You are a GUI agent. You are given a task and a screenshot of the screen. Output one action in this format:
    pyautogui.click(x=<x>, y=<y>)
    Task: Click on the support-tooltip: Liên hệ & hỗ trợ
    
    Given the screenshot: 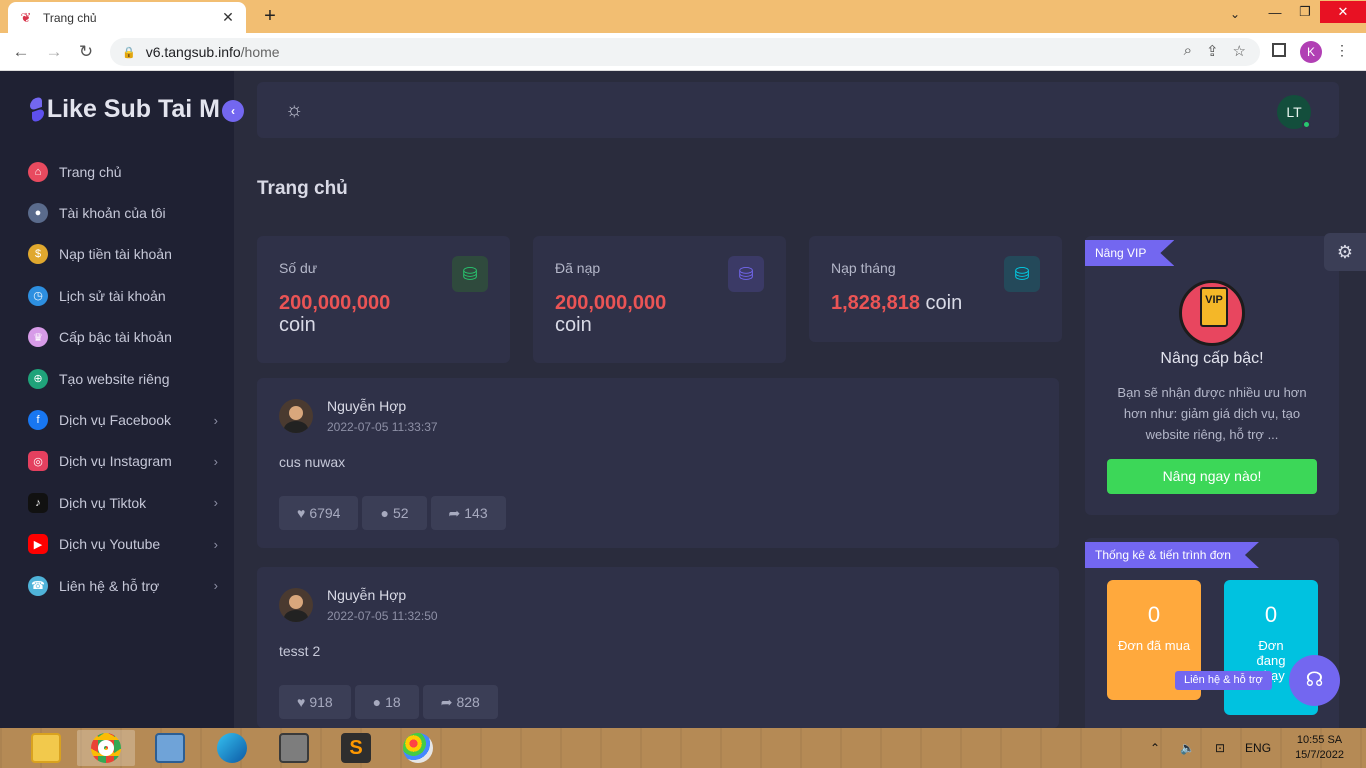 What is the action you would take?
    pyautogui.click(x=1223, y=680)
    